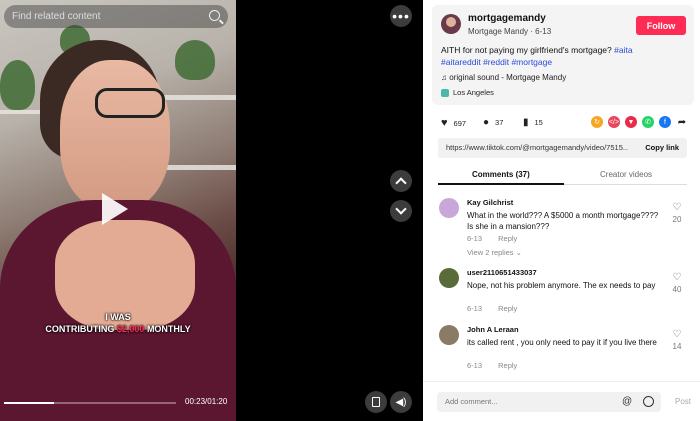  I want to click on volume-icon: ◀), so click(401, 402).